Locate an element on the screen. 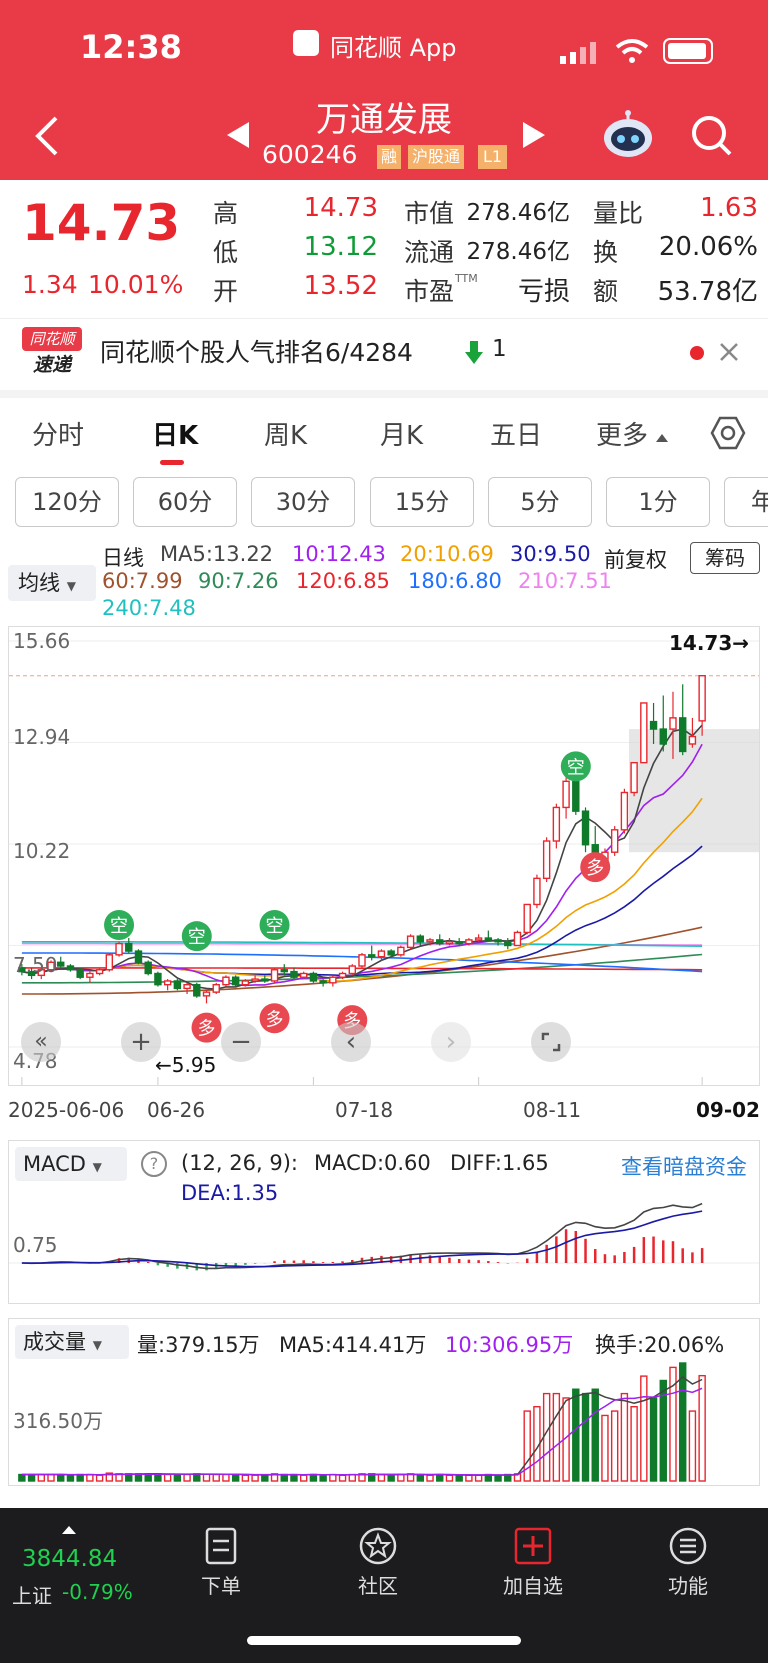  period-5min: 5分 is located at coordinates (540, 502).